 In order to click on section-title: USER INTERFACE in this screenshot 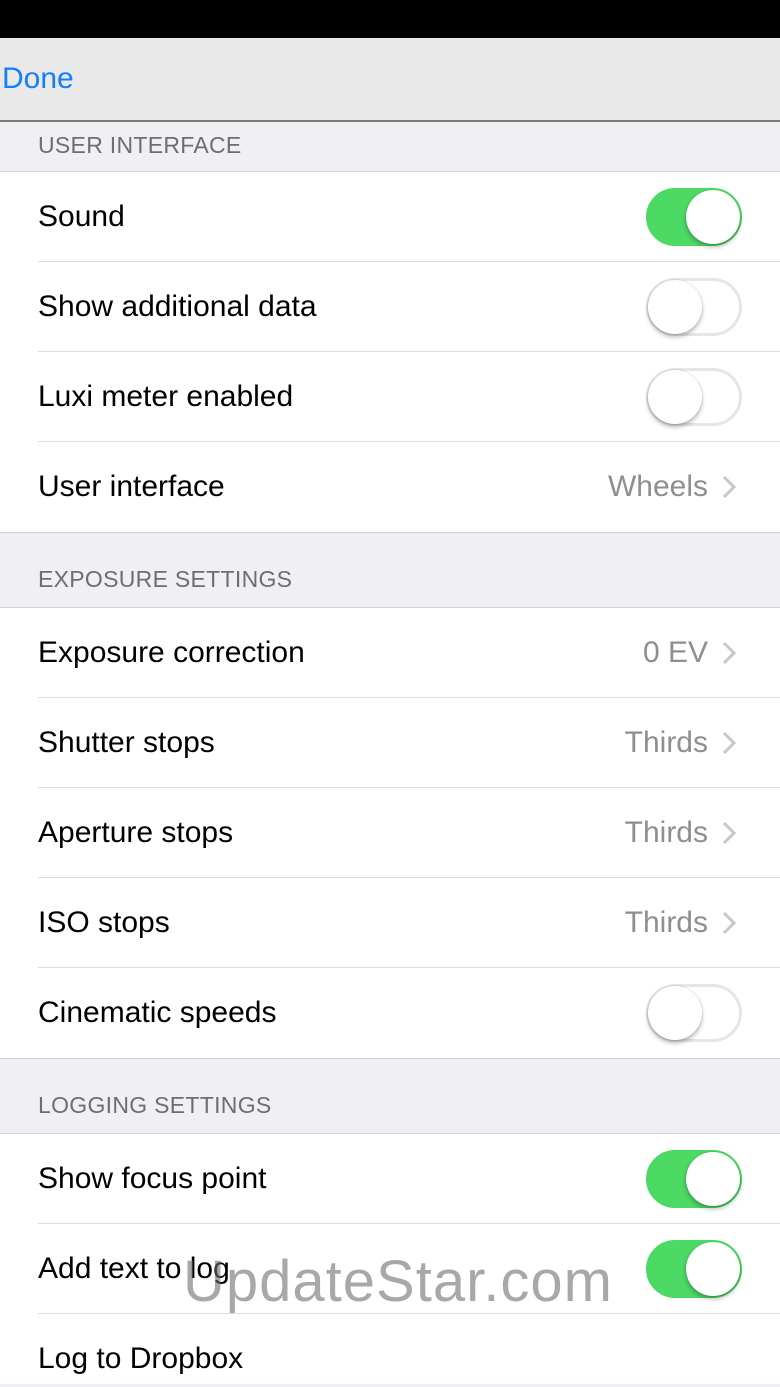, I will do `click(140, 145)`.